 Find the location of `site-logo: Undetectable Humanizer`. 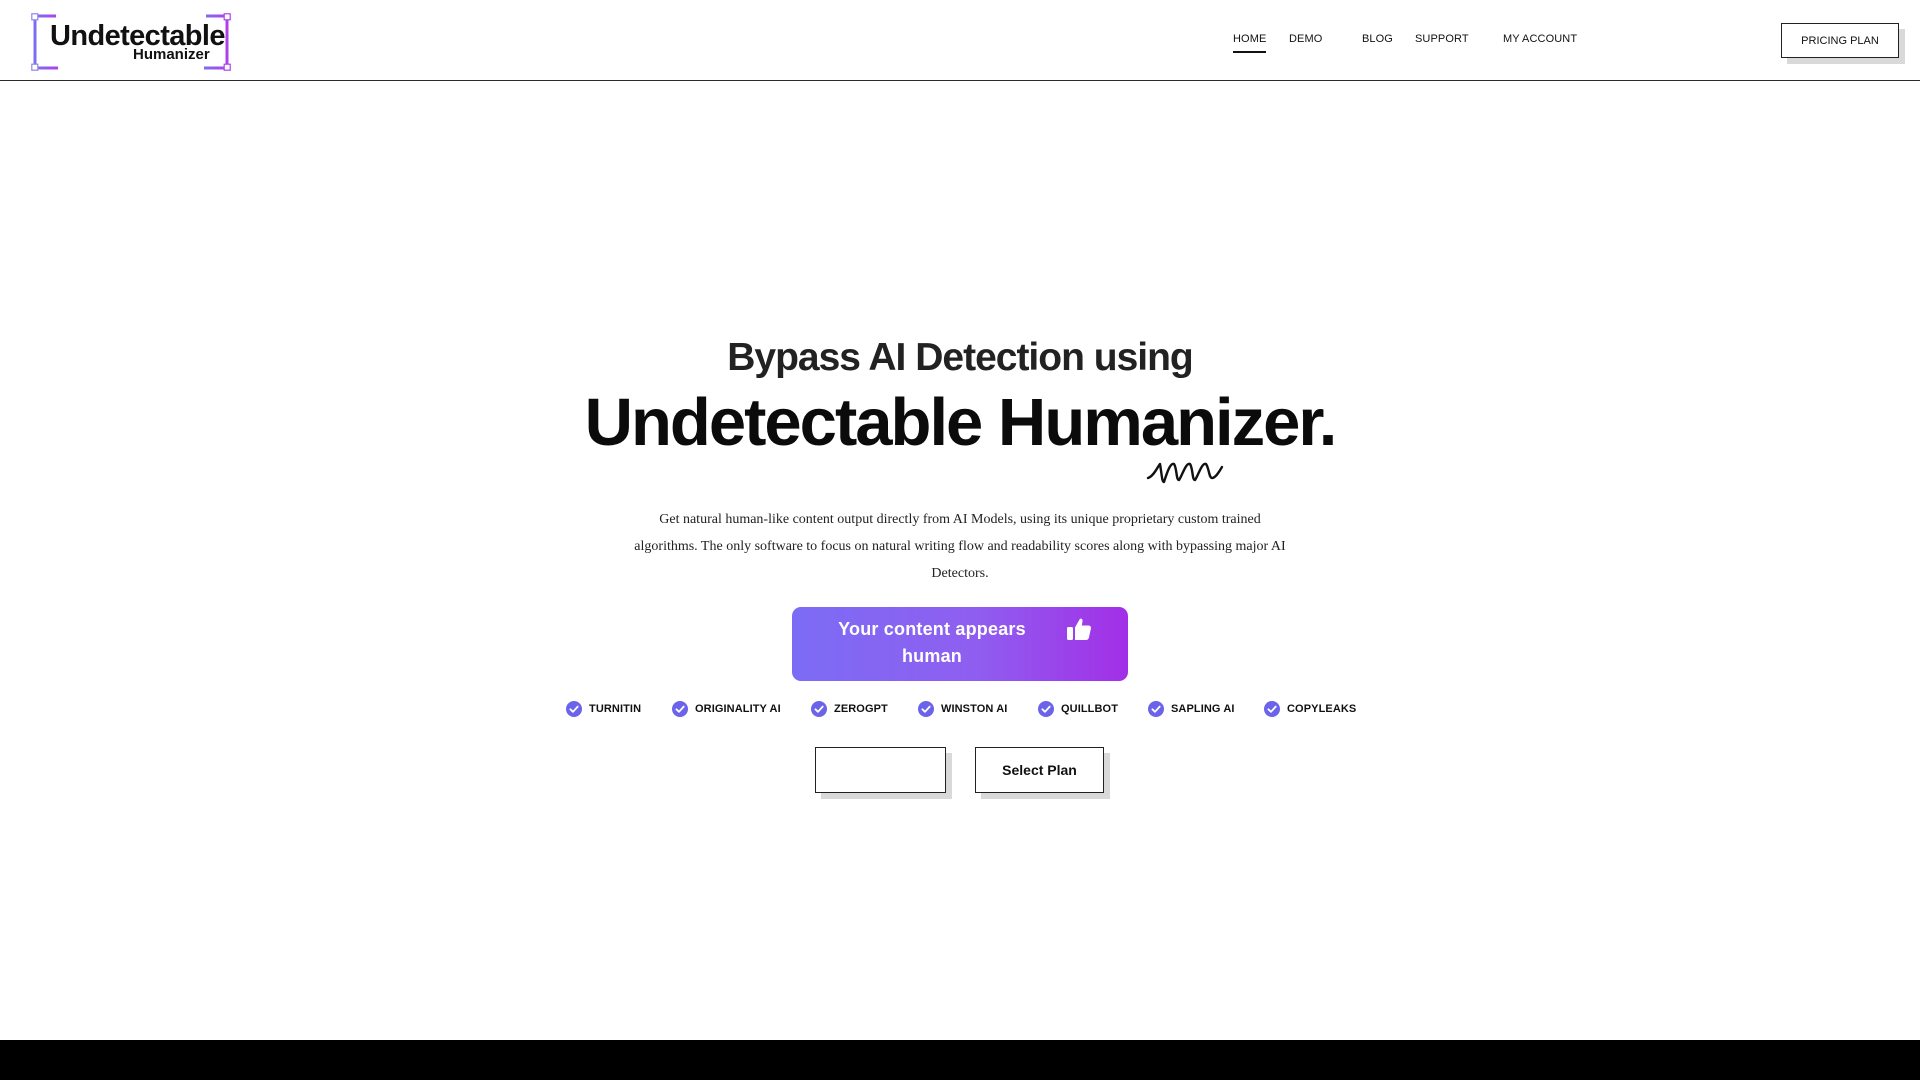

site-logo: Undetectable Humanizer is located at coordinates (131, 42).